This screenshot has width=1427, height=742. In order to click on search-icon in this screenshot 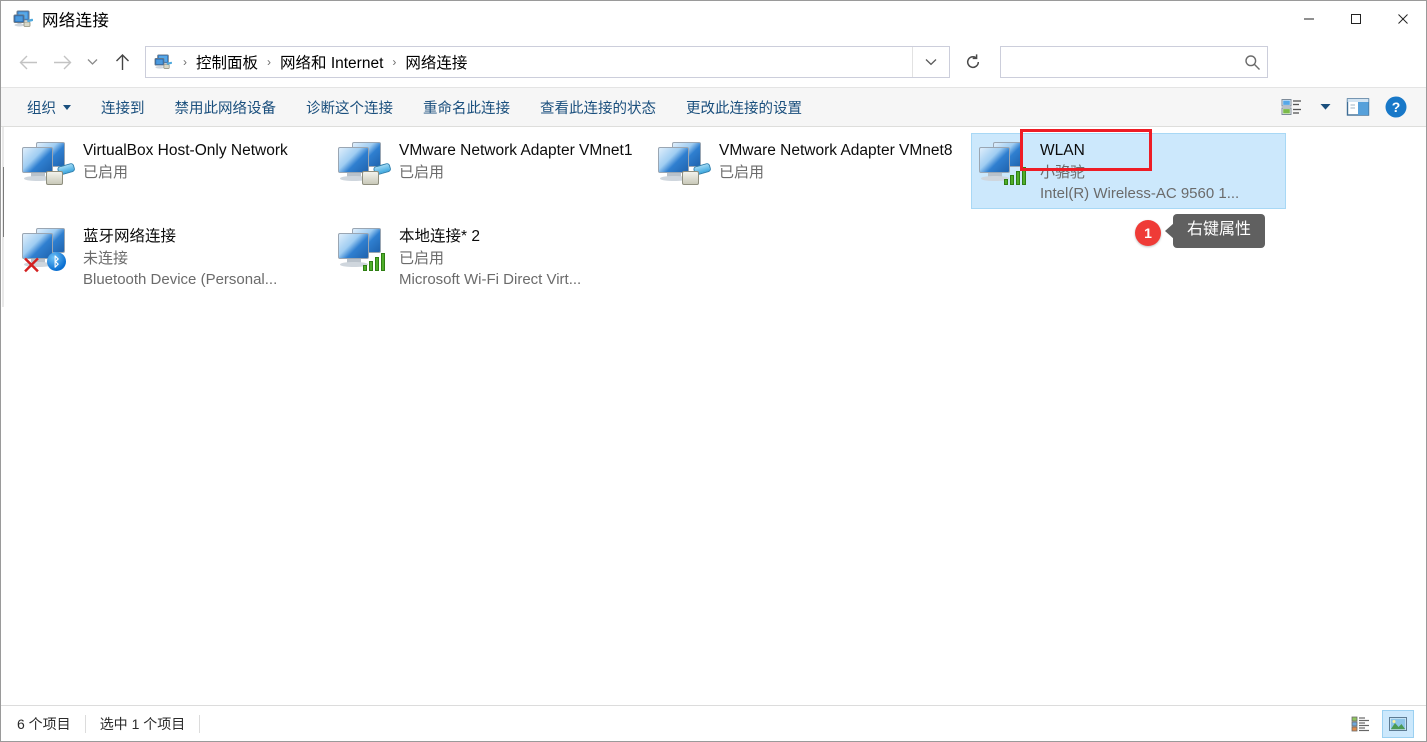, I will do `click(1252, 62)`.